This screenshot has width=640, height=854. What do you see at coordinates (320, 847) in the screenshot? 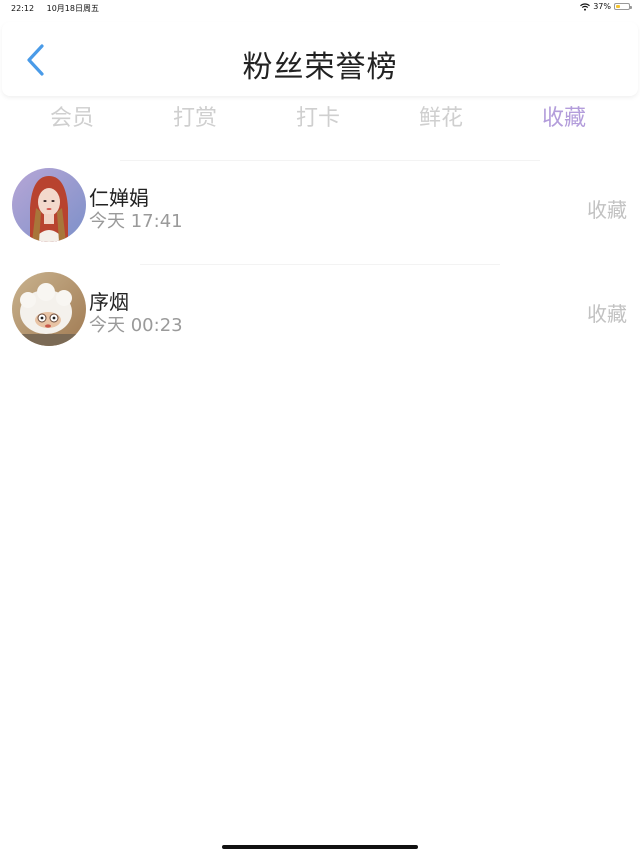
I see `home-indicator` at bounding box center [320, 847].